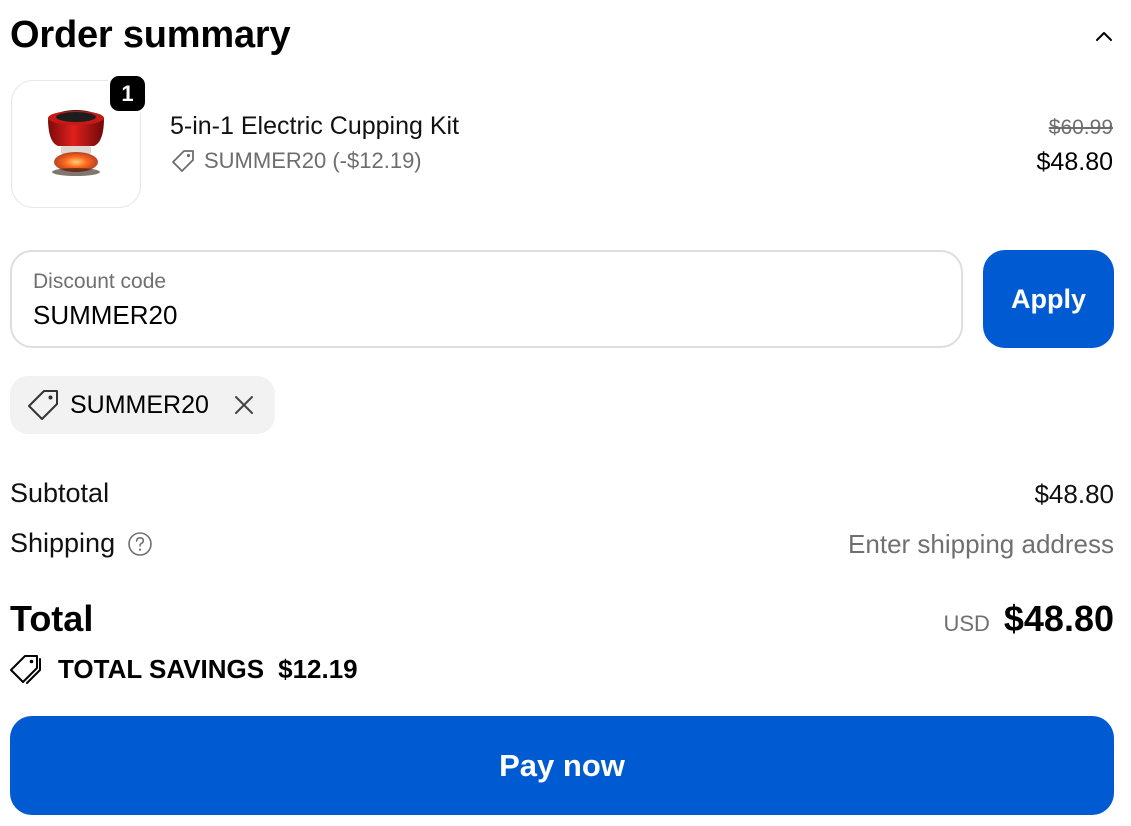 The height and width of the screenshot is (826, 1131). What do you see at coordinates (60, 493) in the screenshot?
I see `subtotal-label: Subtotal` at bounding box center [60, 493].